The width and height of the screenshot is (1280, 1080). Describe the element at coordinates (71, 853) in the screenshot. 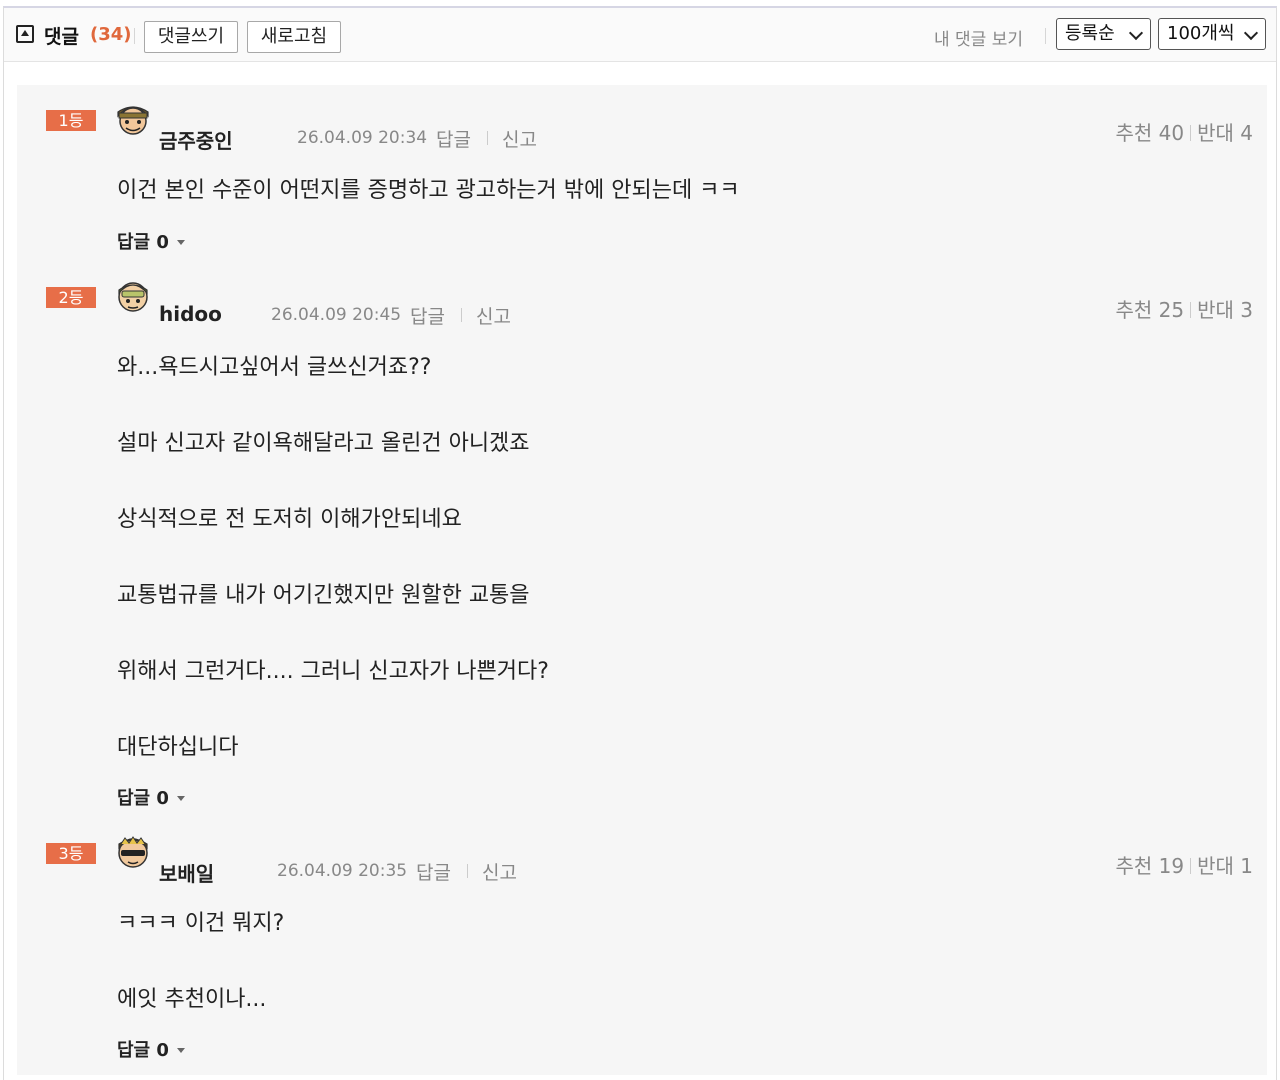

I see `rank-badge: 3등` at that location.